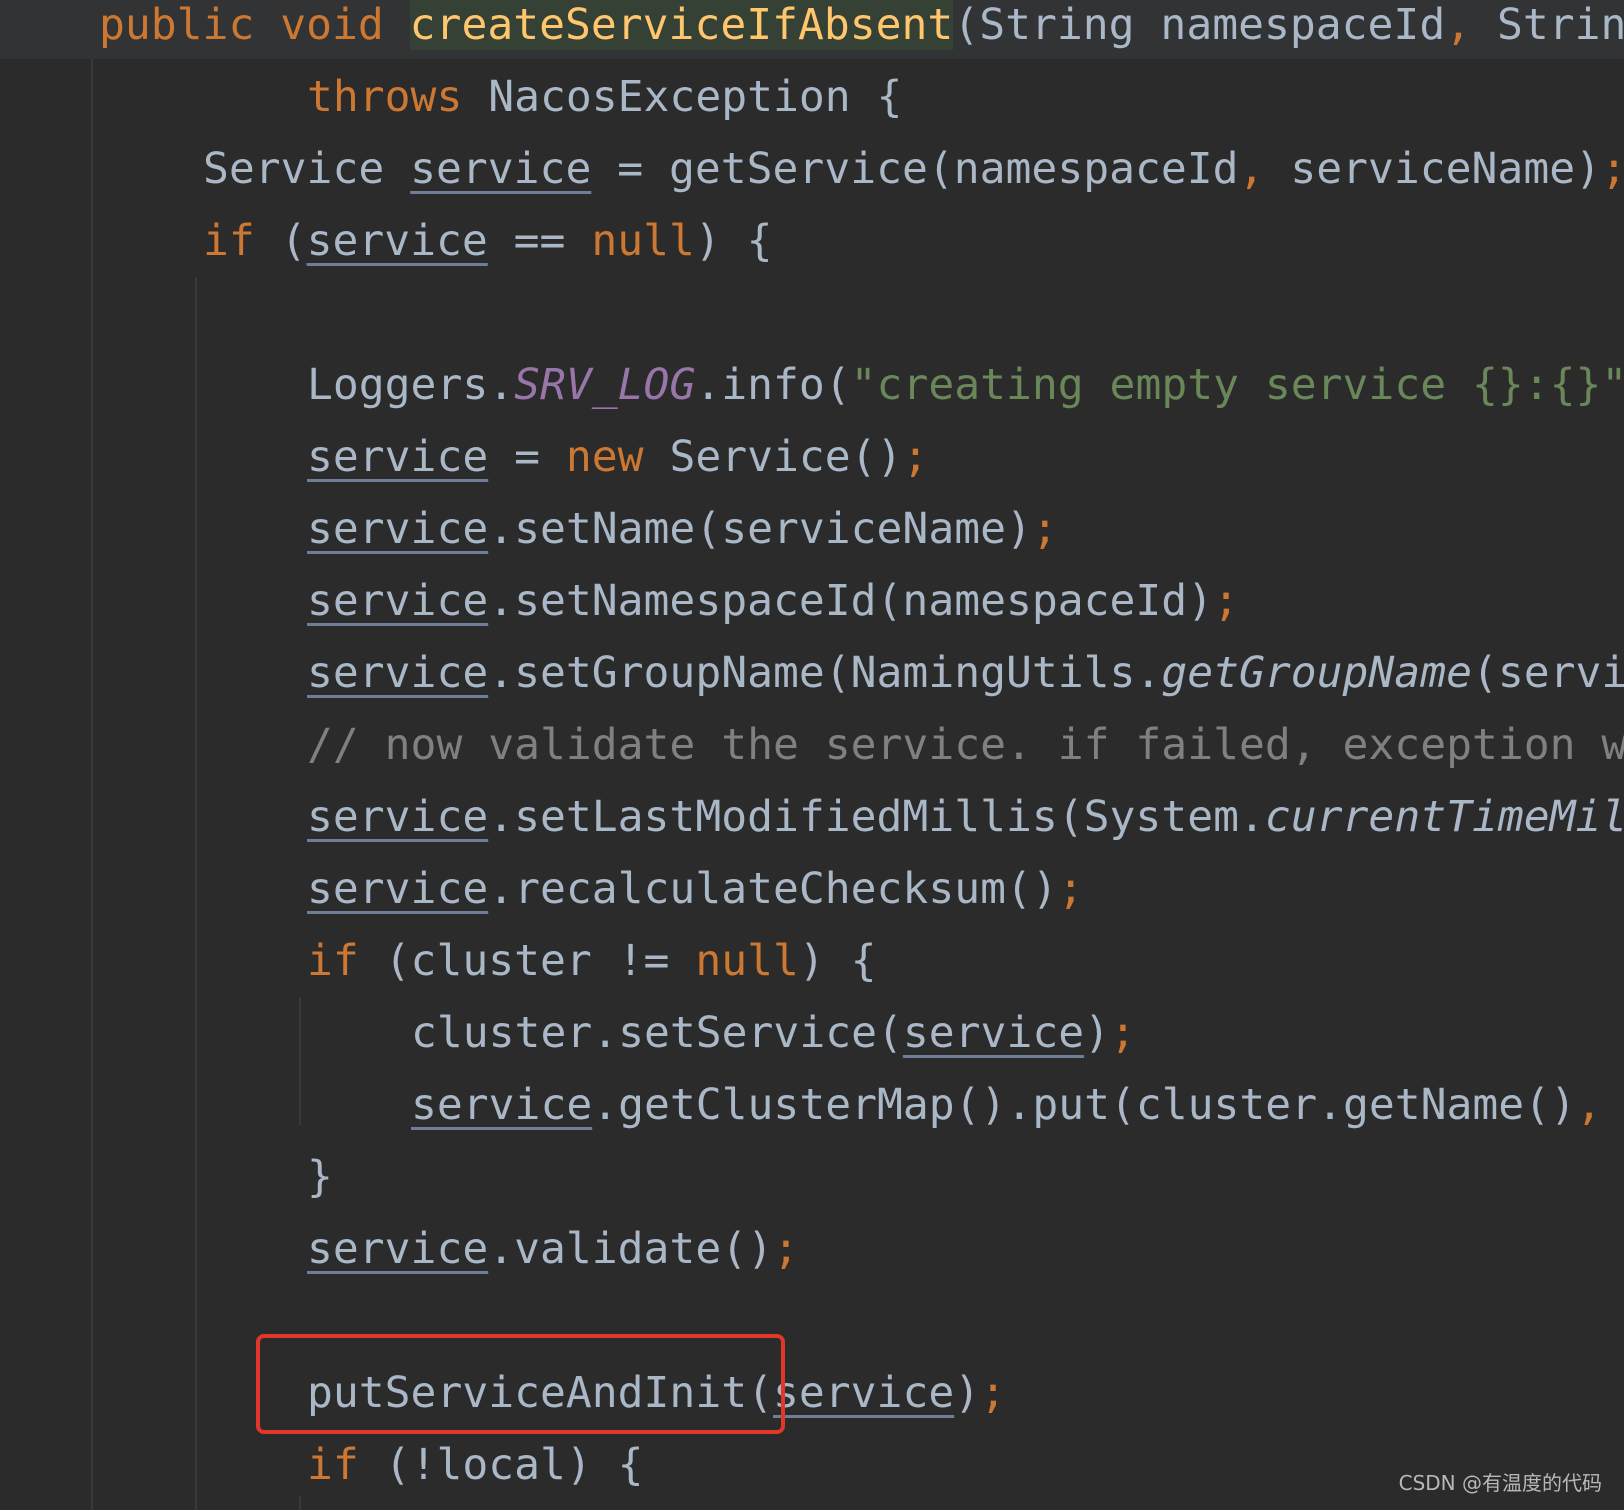  Describe the element at coordinates (630, 1249) in the screenshot. I see `code-token: .validate()` at that location.